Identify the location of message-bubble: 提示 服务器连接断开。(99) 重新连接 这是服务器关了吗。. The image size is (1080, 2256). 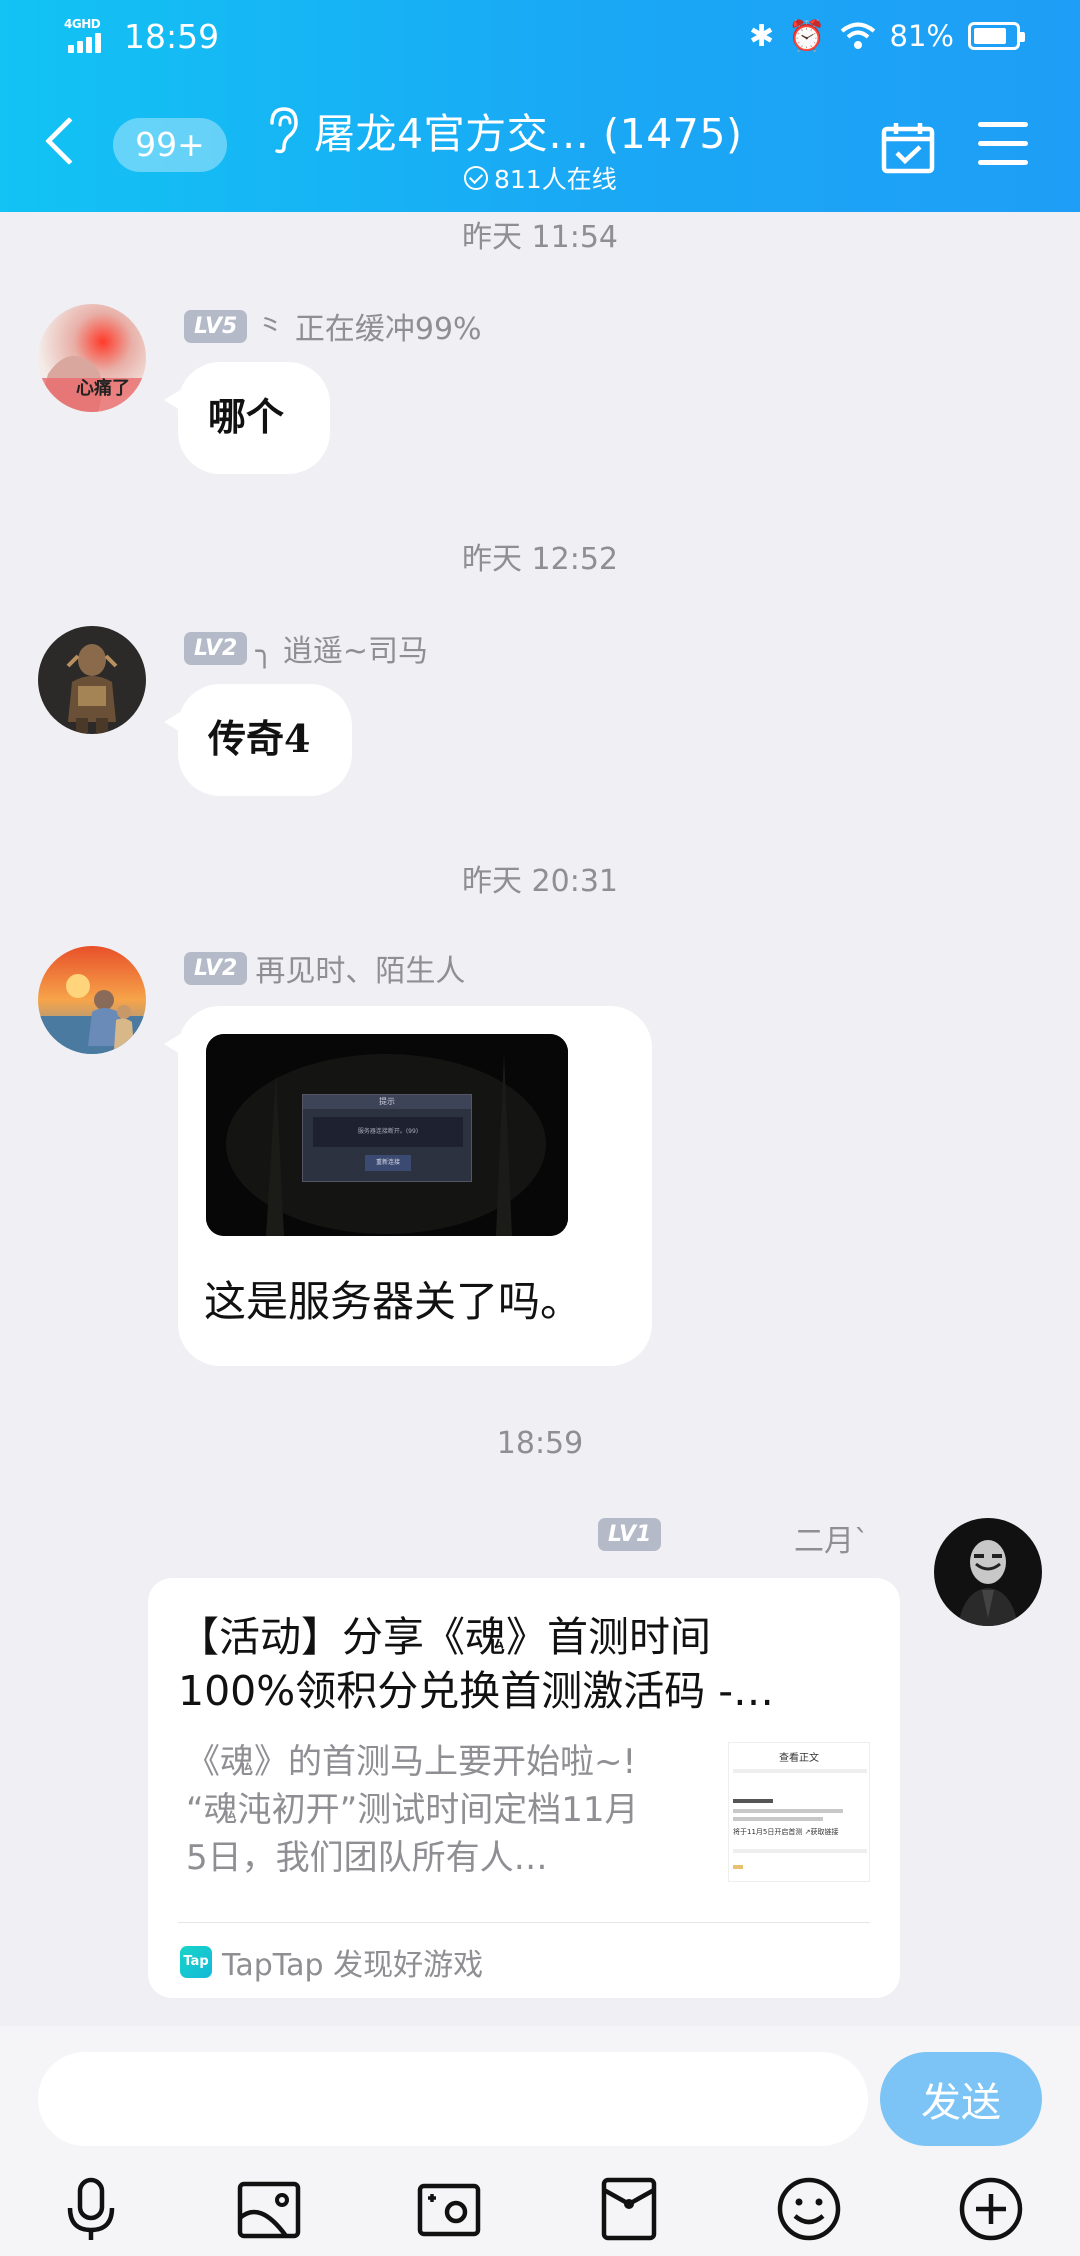
(408, 1186).